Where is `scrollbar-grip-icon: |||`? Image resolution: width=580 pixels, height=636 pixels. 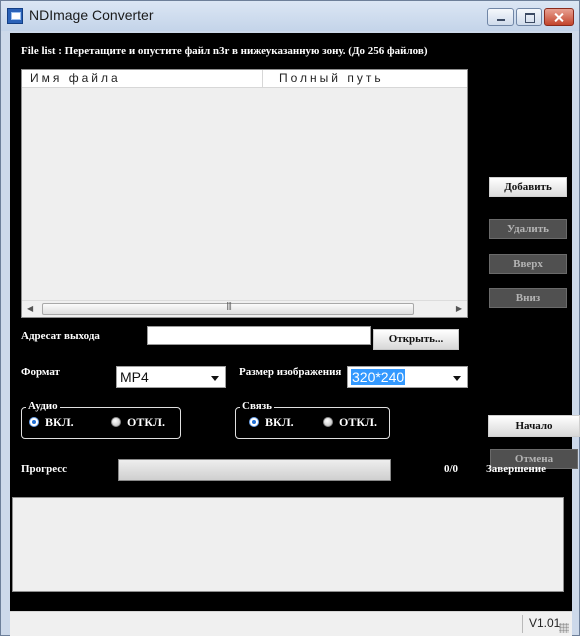 scrollbar-grip-icon: ||| is located at coordinates (229, 305).